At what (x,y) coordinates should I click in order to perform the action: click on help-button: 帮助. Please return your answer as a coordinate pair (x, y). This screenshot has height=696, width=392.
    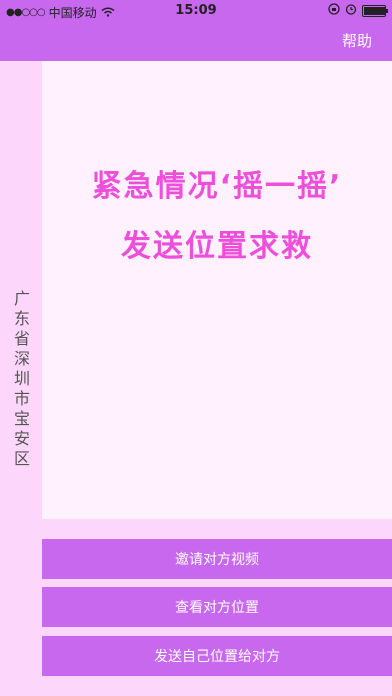
    Looking at the image, I should click on (357, 40).